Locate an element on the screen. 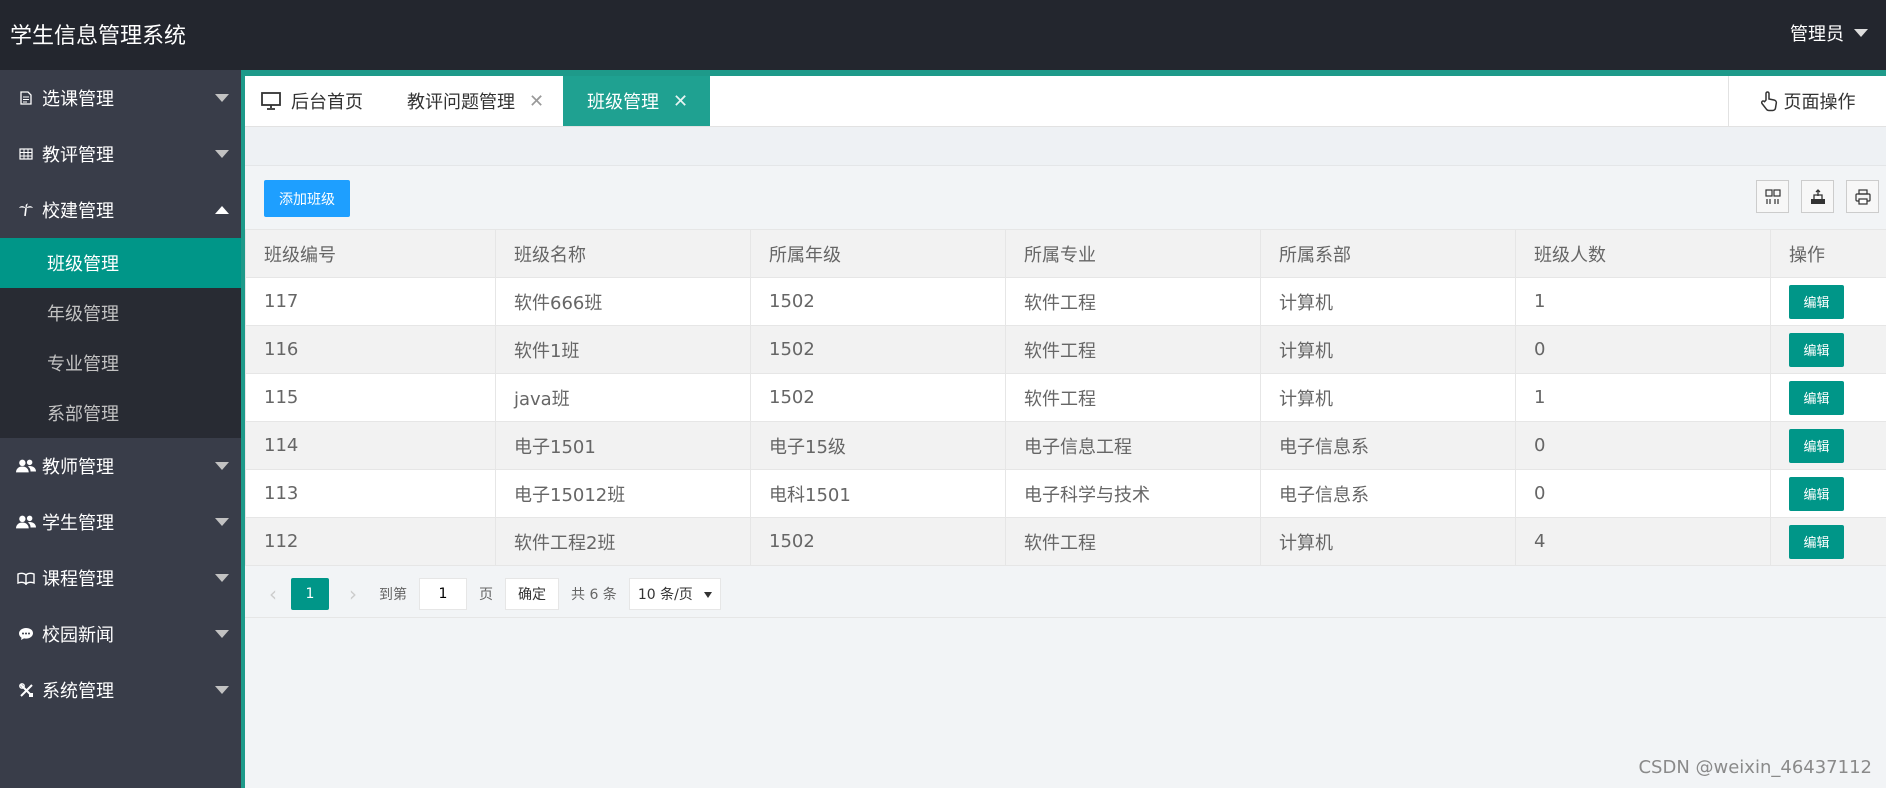 The width and height of the screenshot is (1886, 788). sidebar-item-news: 校园新闻 is located at coordinates (120, 634).